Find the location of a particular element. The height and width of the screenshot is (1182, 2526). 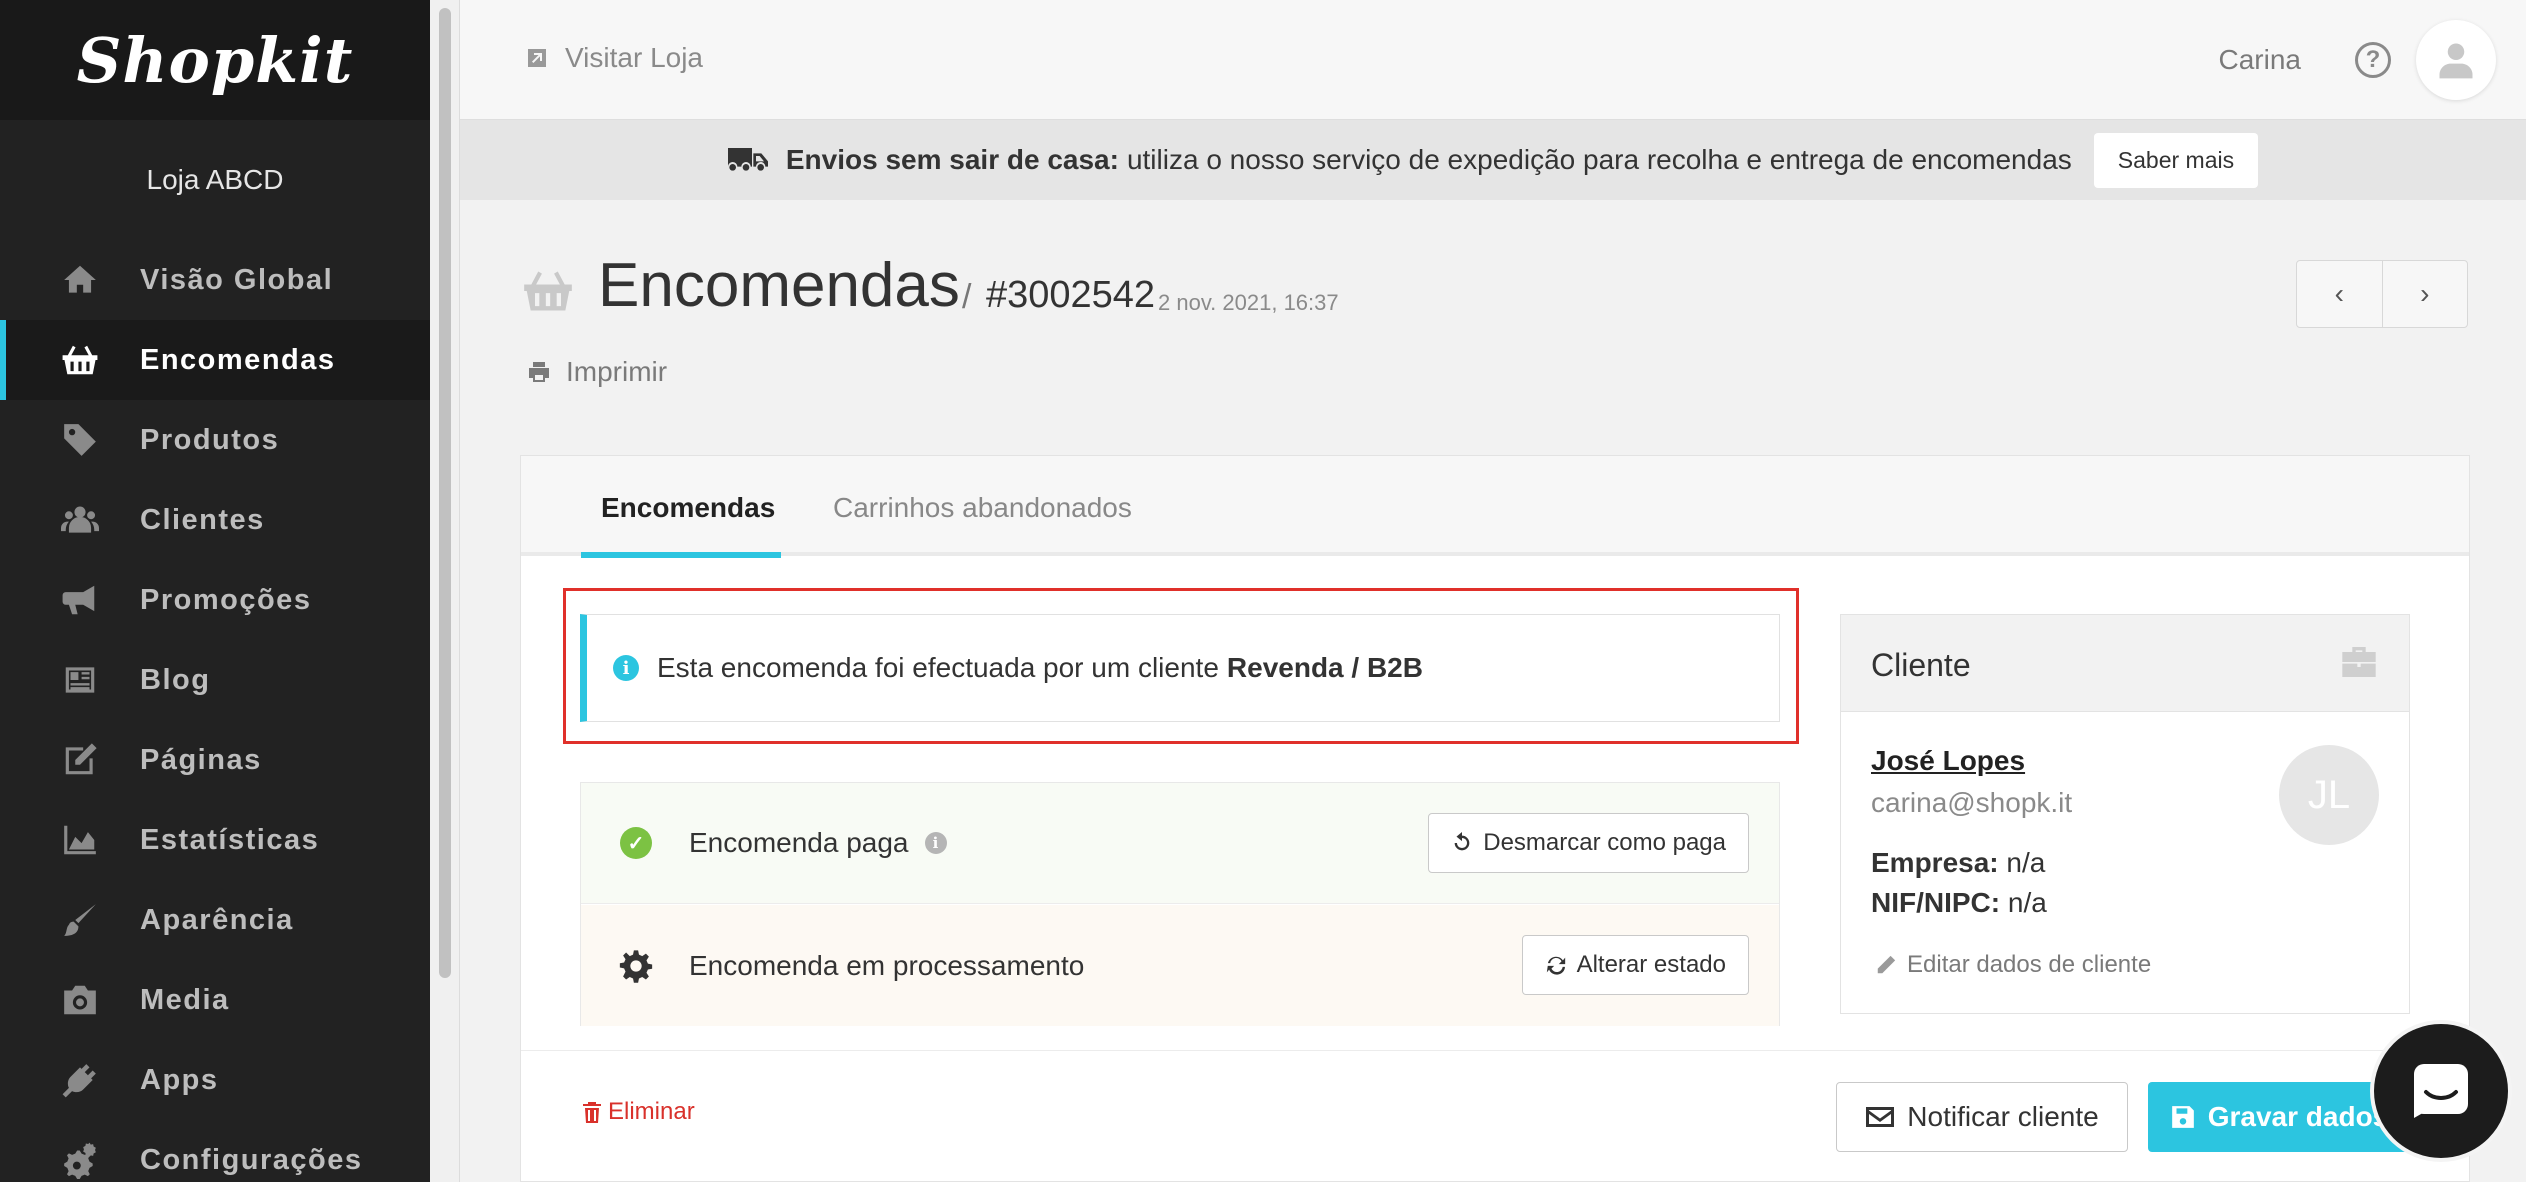

sidebar-item-label: Media is located at coordinates (185, 999).